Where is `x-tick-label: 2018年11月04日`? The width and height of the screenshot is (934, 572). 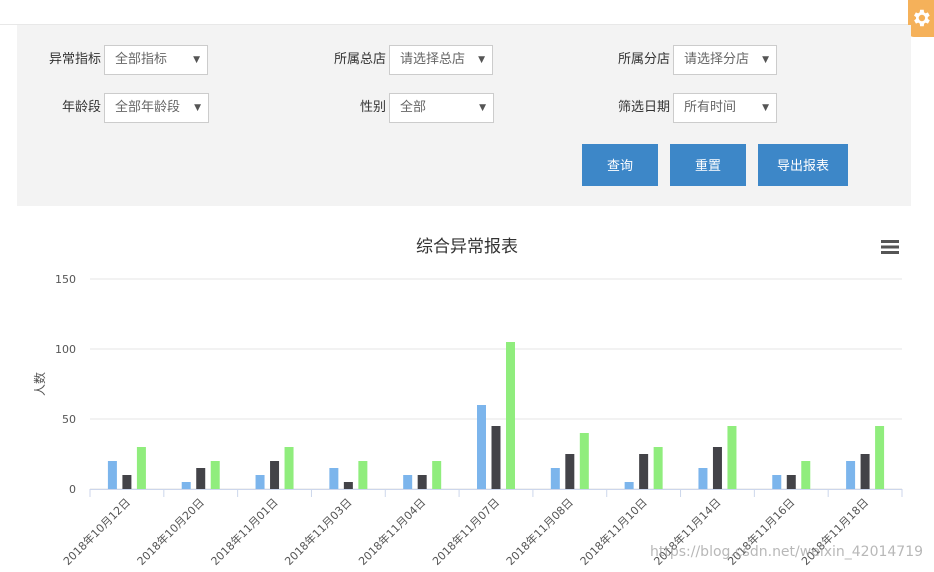 x-tick-label: 2018年11月04日 is located at coordinates (391, 531).